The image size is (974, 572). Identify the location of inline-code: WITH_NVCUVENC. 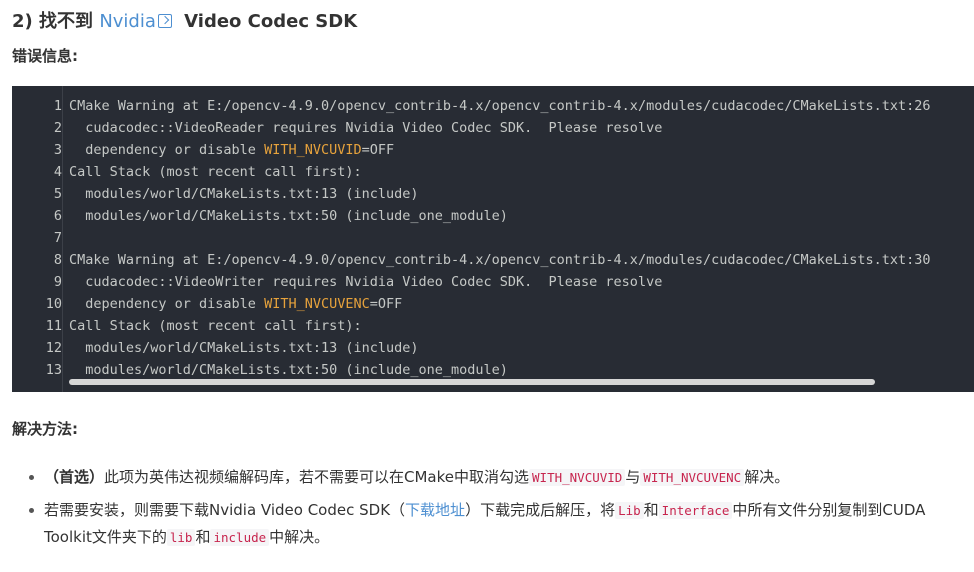
(692, 477).